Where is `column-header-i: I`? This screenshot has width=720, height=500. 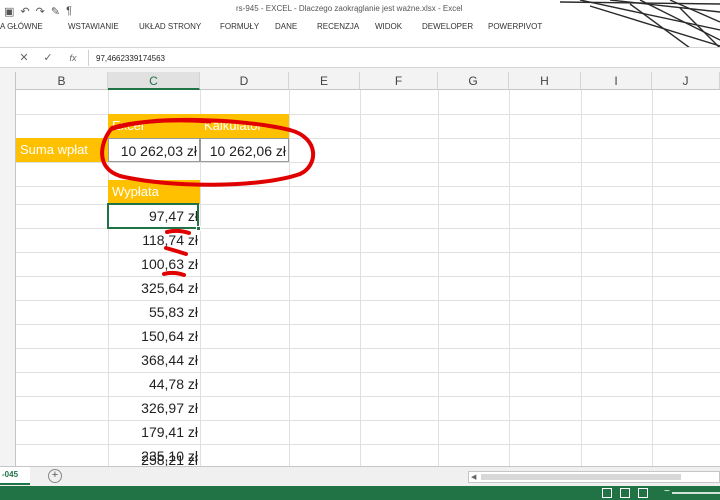 column-header-i: I is located at coordinates (616, 81).